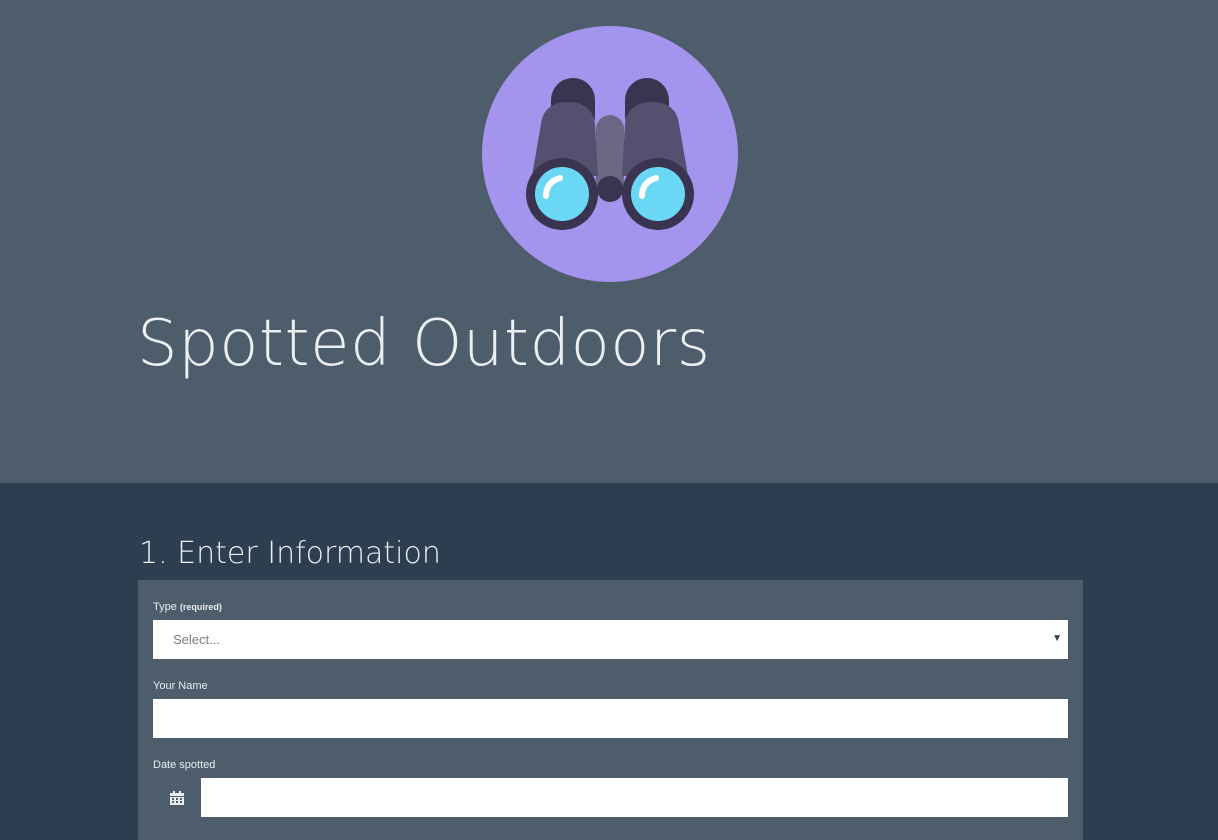 The height and width of the screenshot is (840, 1218). Describe the element at coordinates (200, 607) in the screenshot. I see `required-note: (required)` at that location.